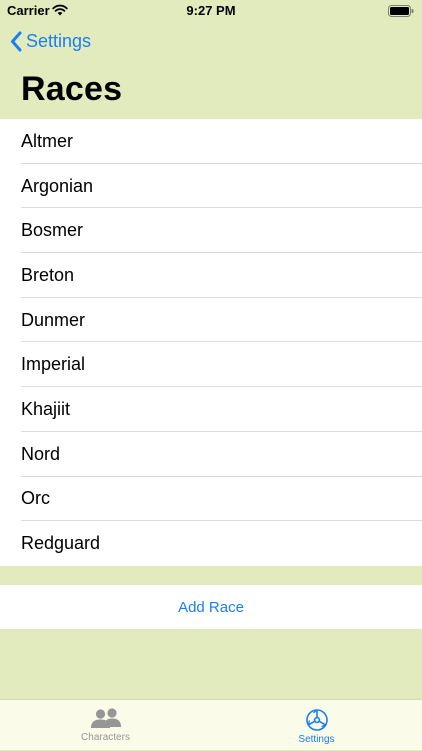 The image size is (422, 751). I want to click on status-time: 9:27 PM, so click(211, 10).